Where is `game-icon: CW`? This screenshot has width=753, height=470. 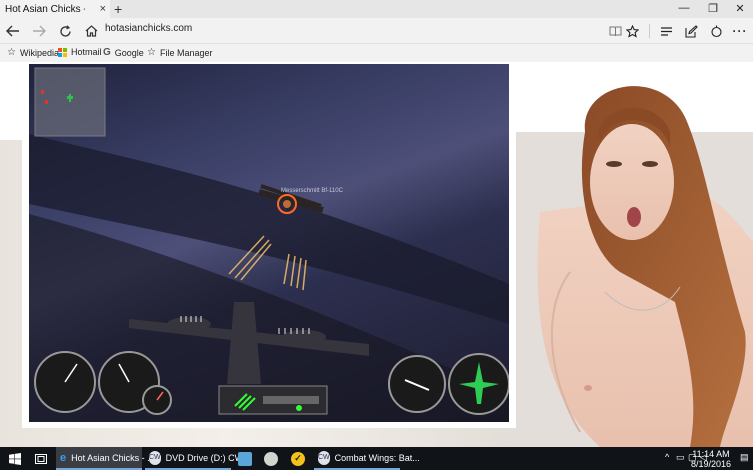 game-icon: CW is located at coordinates (324, 457).